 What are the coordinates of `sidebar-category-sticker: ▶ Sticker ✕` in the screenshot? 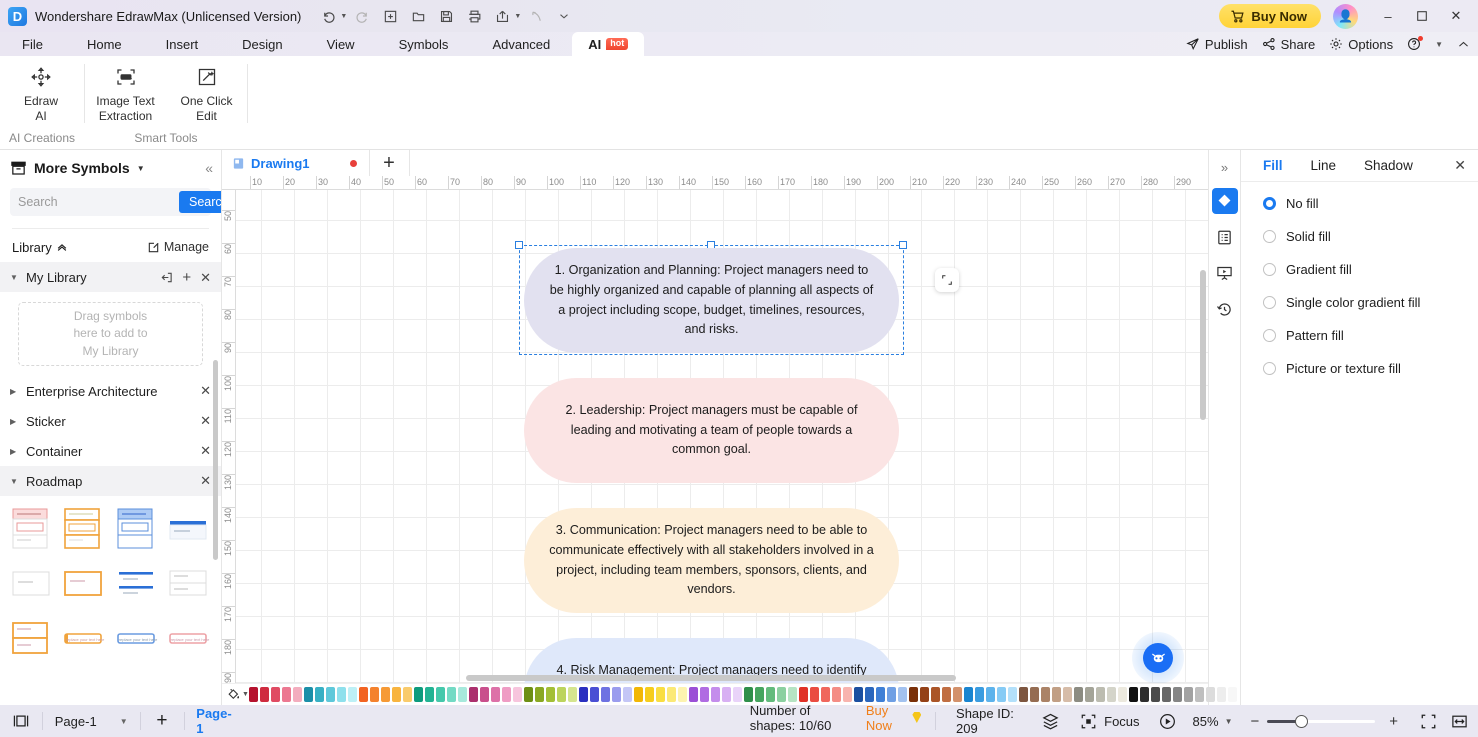 It's located at (110, 421).